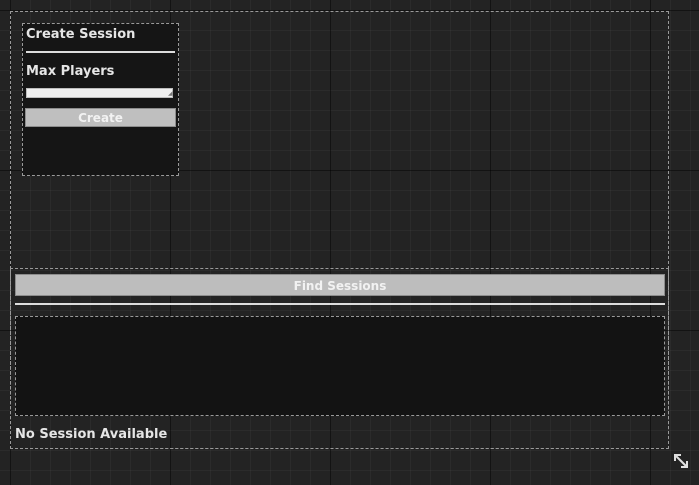  I want to click on max-players-input, so click(99, 93).